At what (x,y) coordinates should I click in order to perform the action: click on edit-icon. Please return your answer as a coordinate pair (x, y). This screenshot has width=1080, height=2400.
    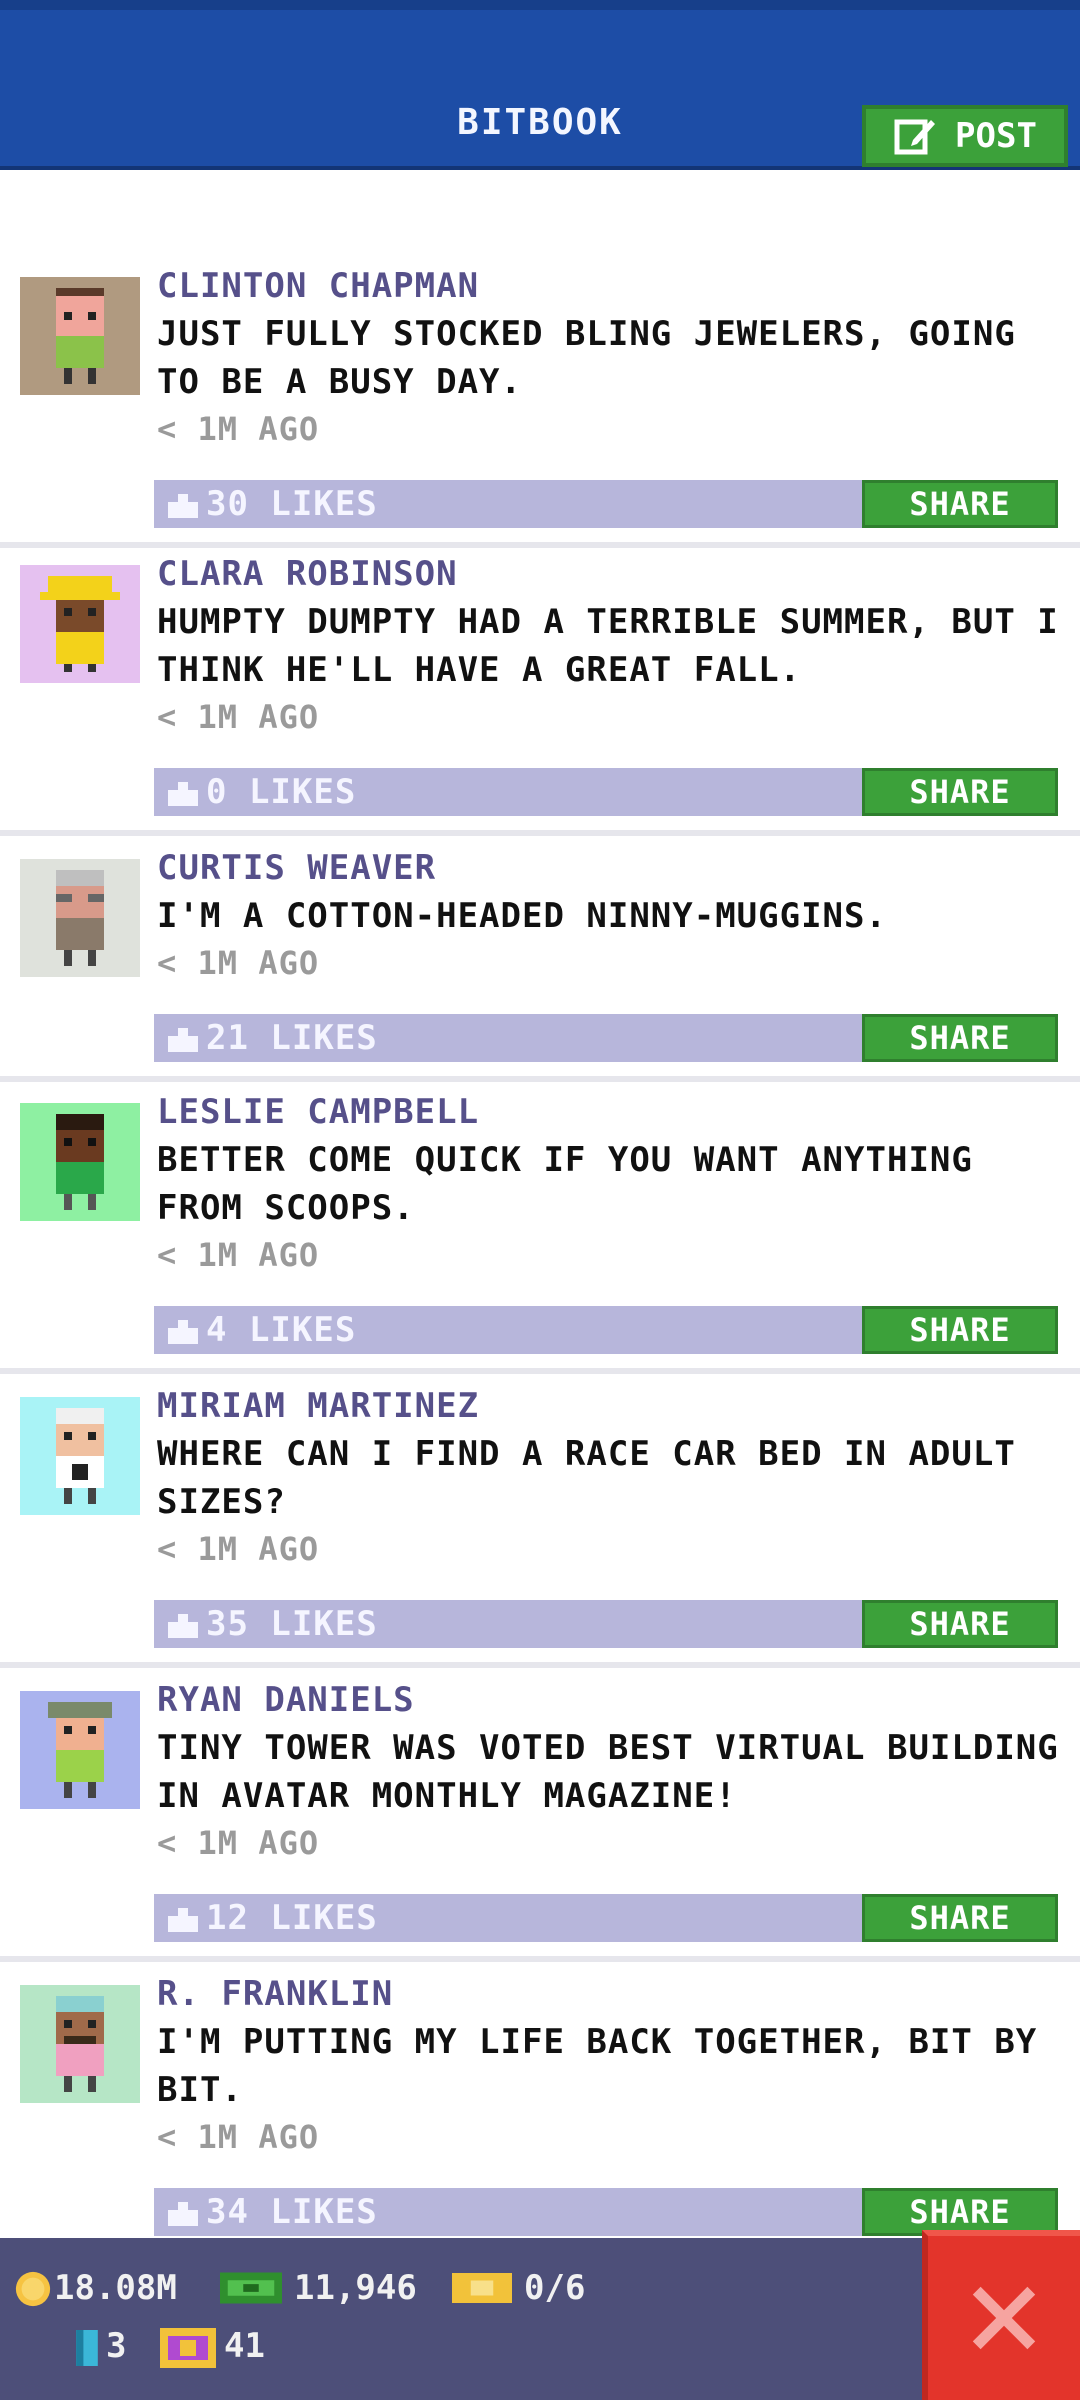
    Looking at the image, I should click on (915, 137).